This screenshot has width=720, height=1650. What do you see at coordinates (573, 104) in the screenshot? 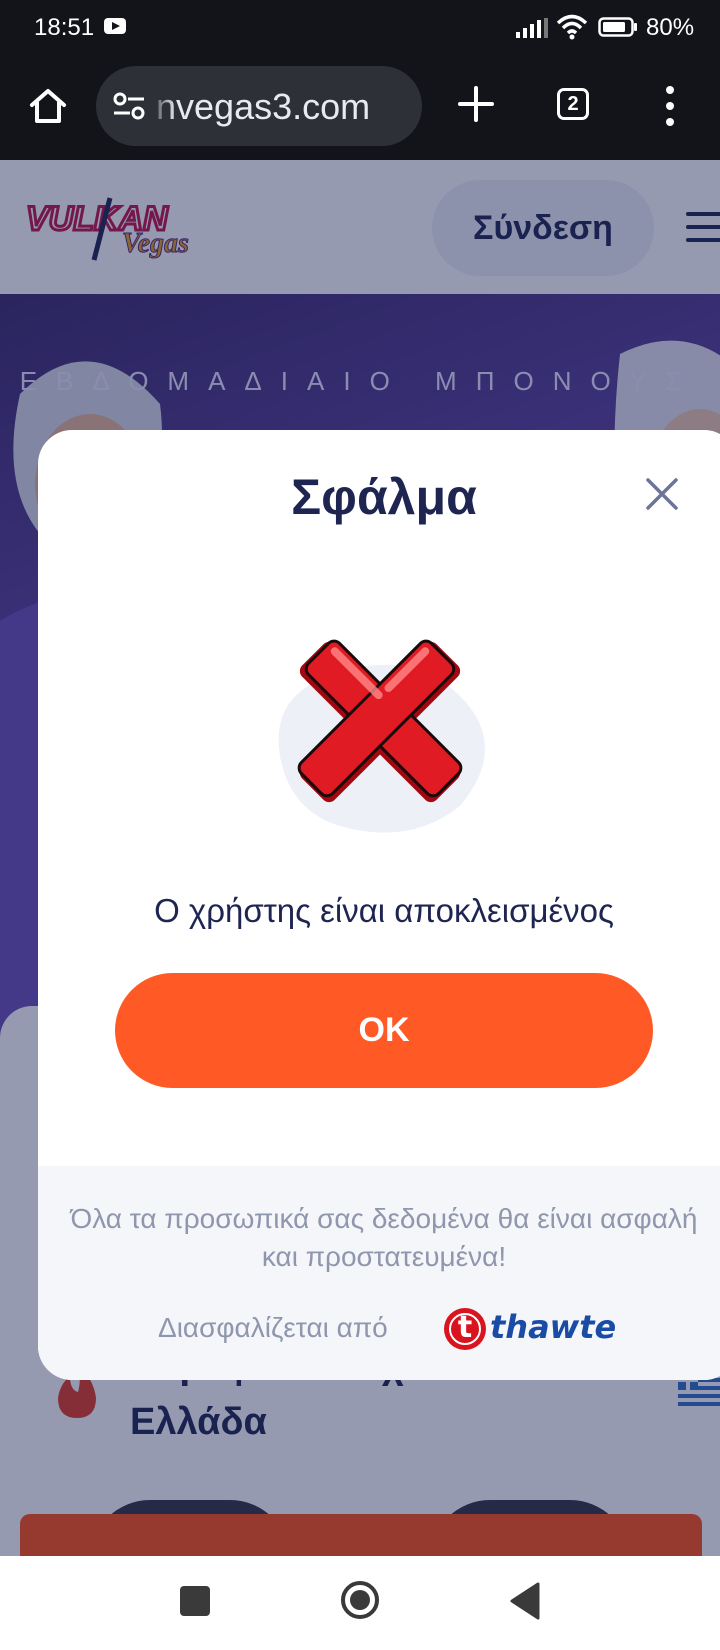
I see `tabs-button: 2` at bounding box center [573, 104].